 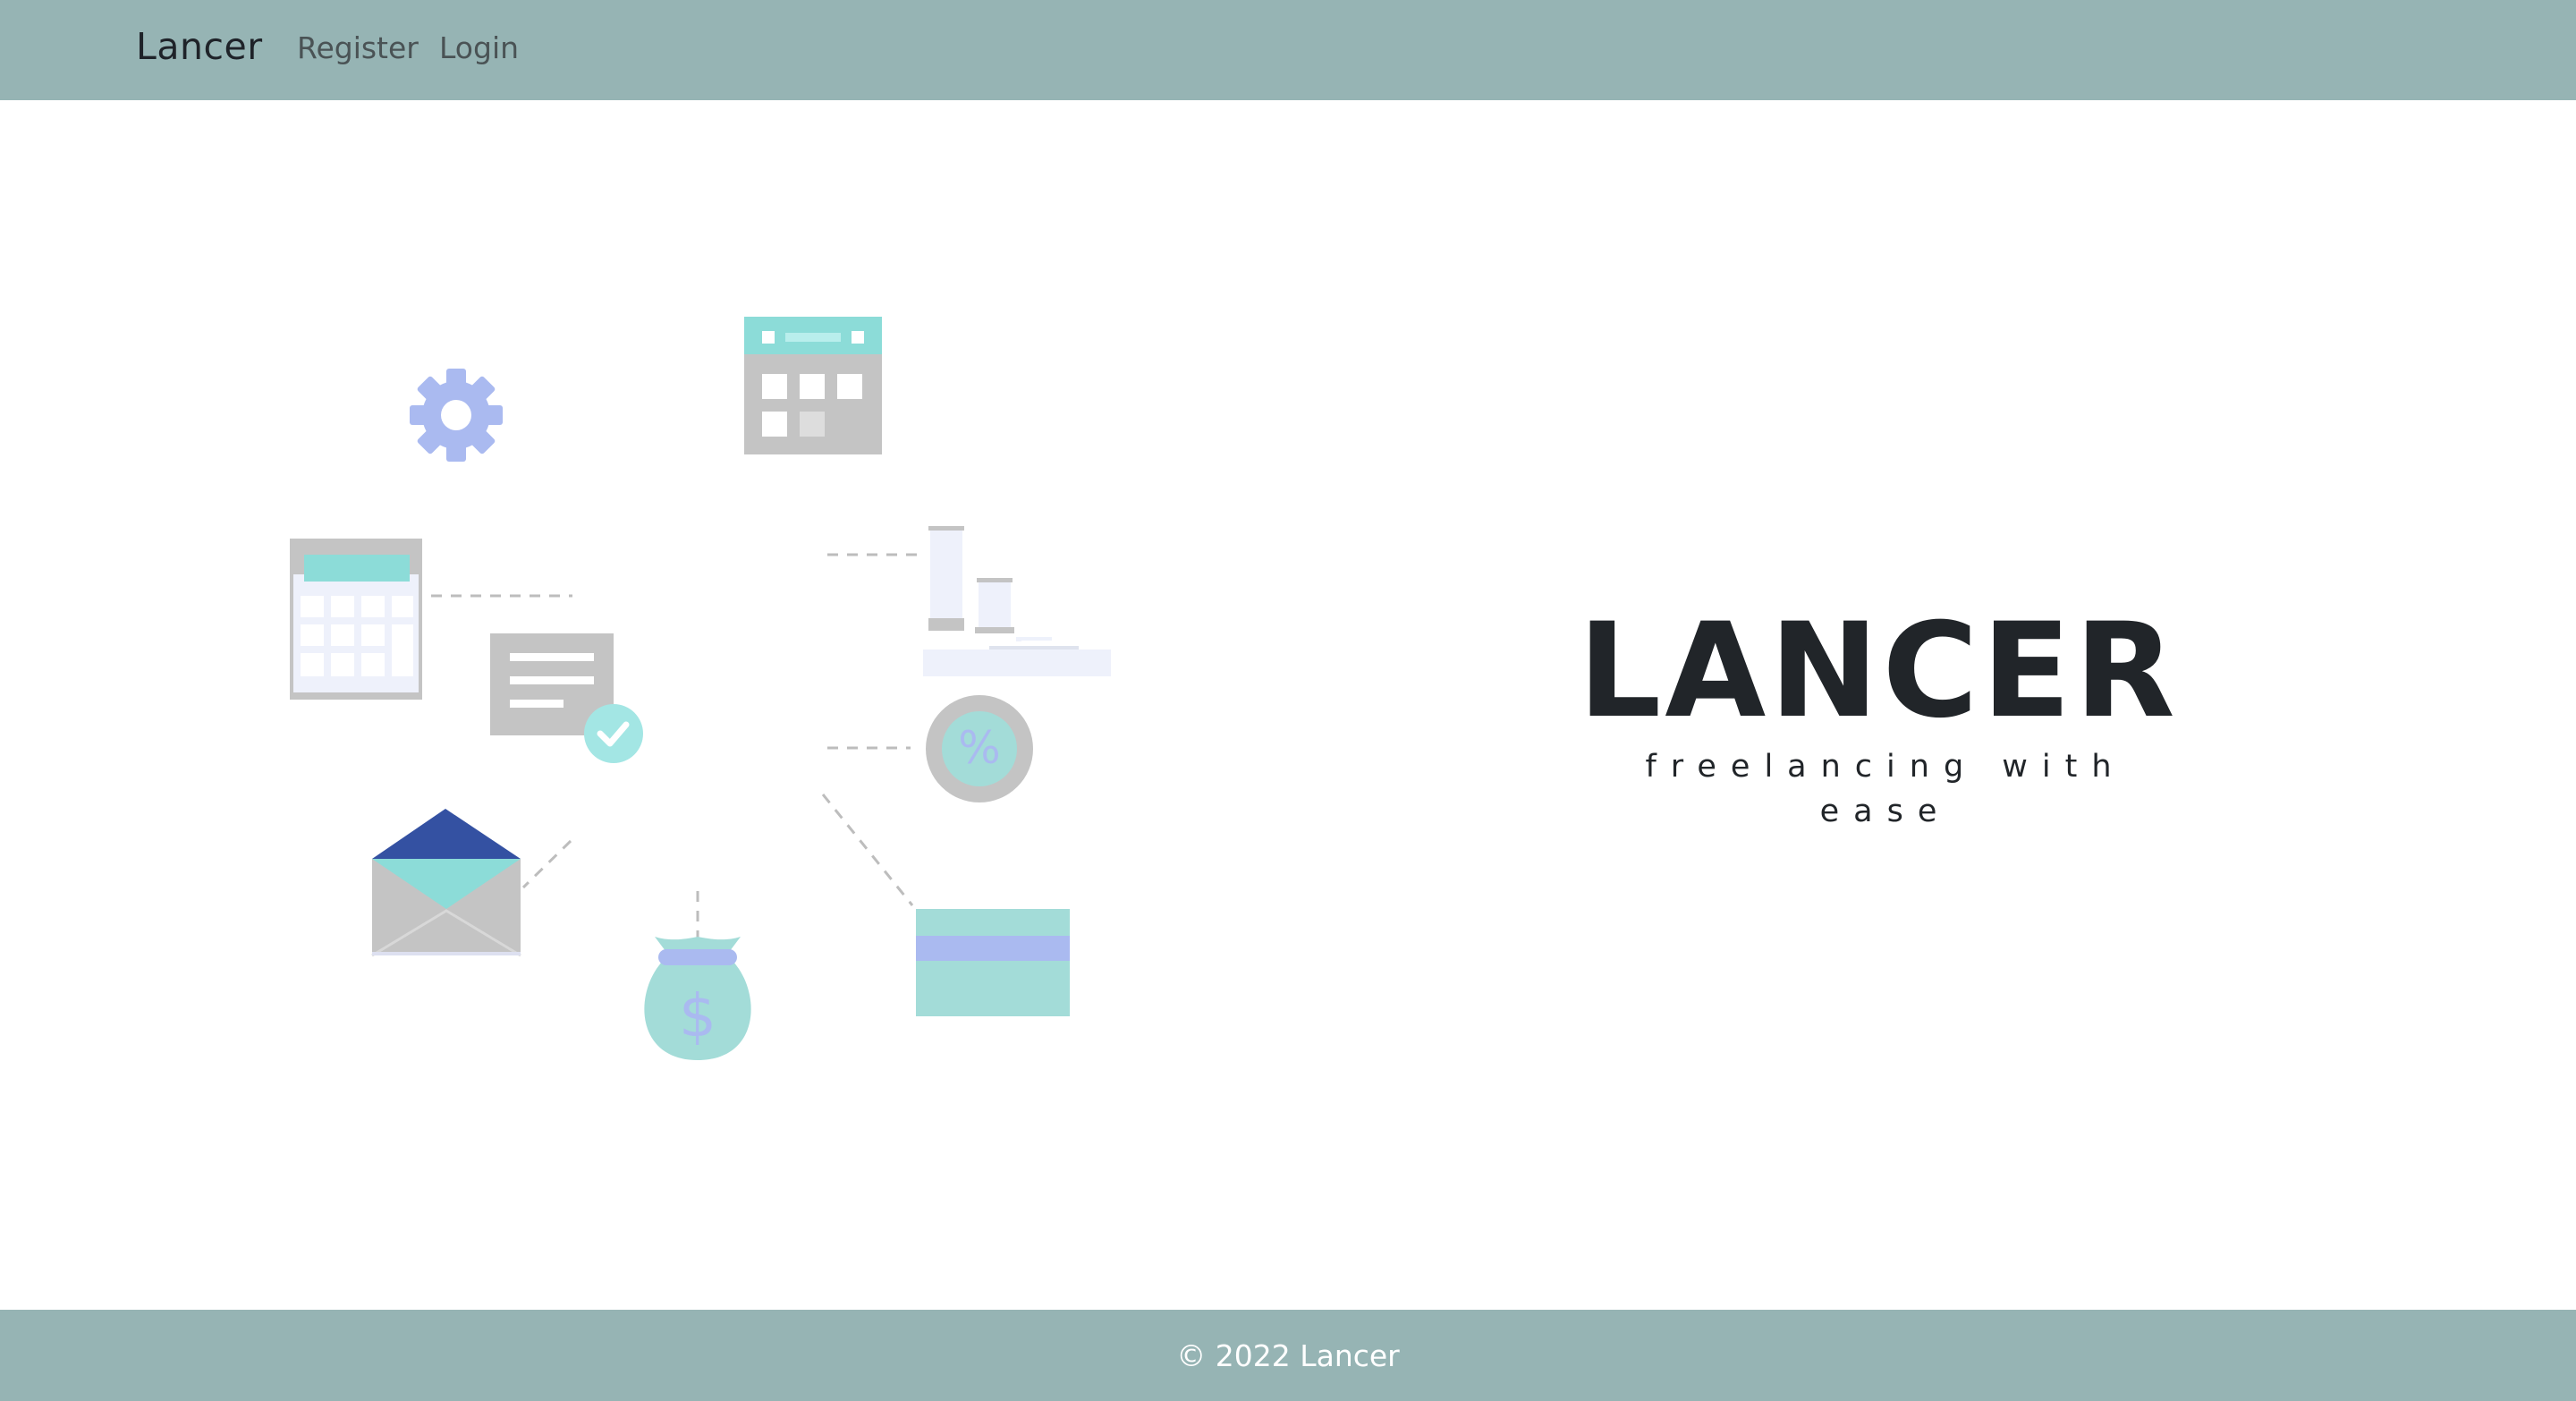 I want to click on hero-section: LANCER freelancing with ease, so click(x=1878, y=712).